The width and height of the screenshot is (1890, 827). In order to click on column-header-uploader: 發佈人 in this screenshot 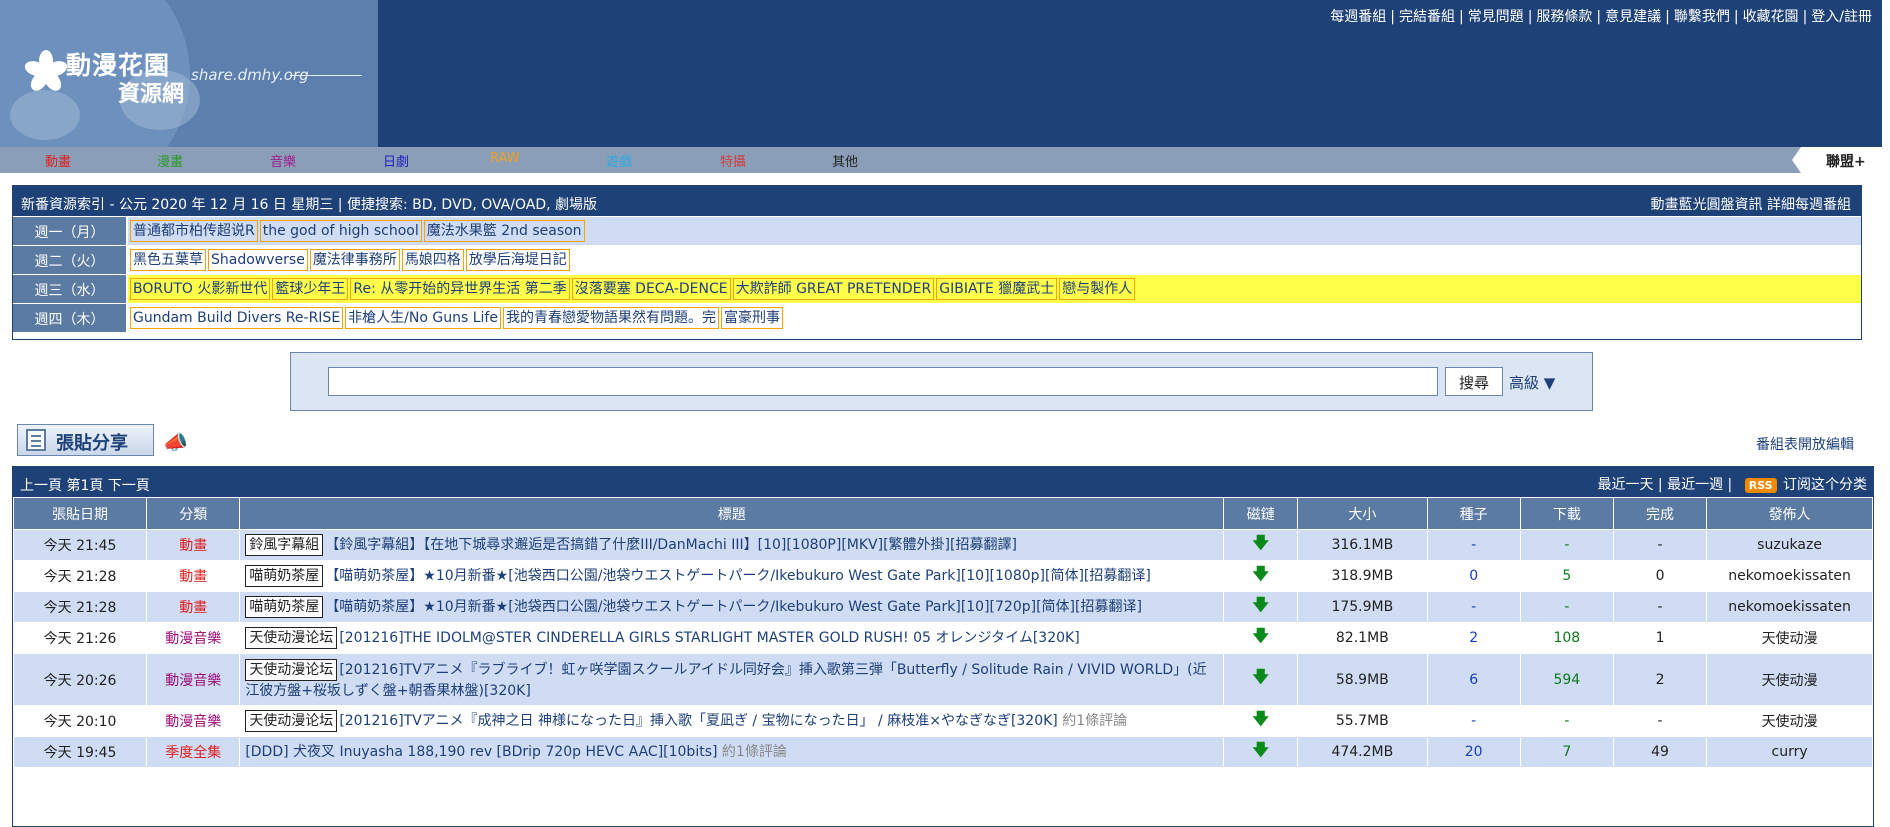, I will do `click(1789, 513)`.